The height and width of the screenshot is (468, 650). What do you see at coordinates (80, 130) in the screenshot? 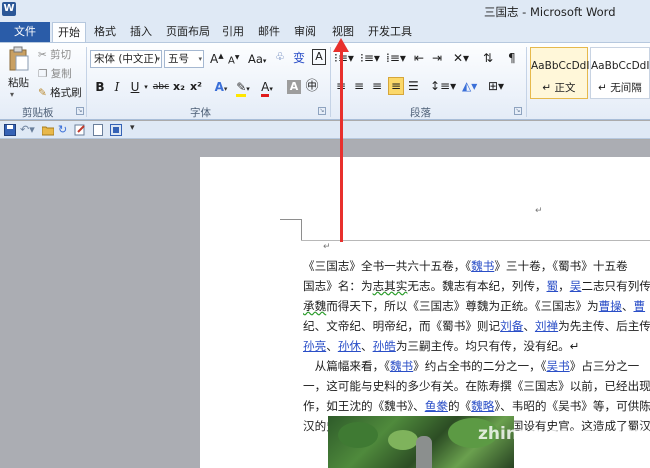
I see `edit-document-icon` at bounding box center [80, 130].